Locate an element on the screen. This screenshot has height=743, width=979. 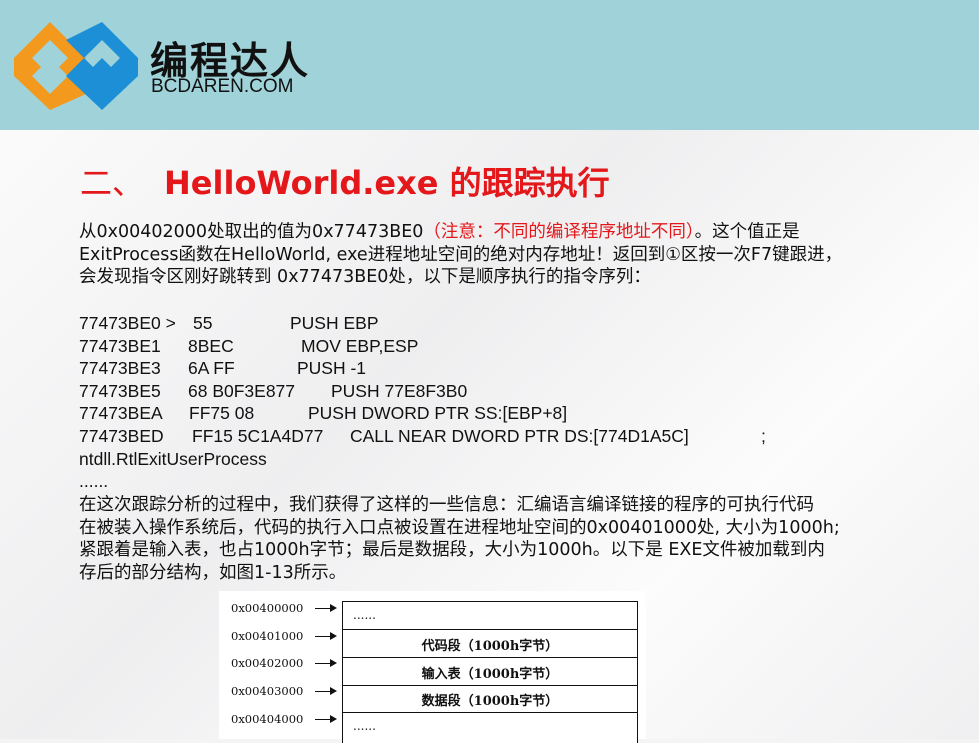
figure-address: 0x00402000 is located at coordinates (267, 663).